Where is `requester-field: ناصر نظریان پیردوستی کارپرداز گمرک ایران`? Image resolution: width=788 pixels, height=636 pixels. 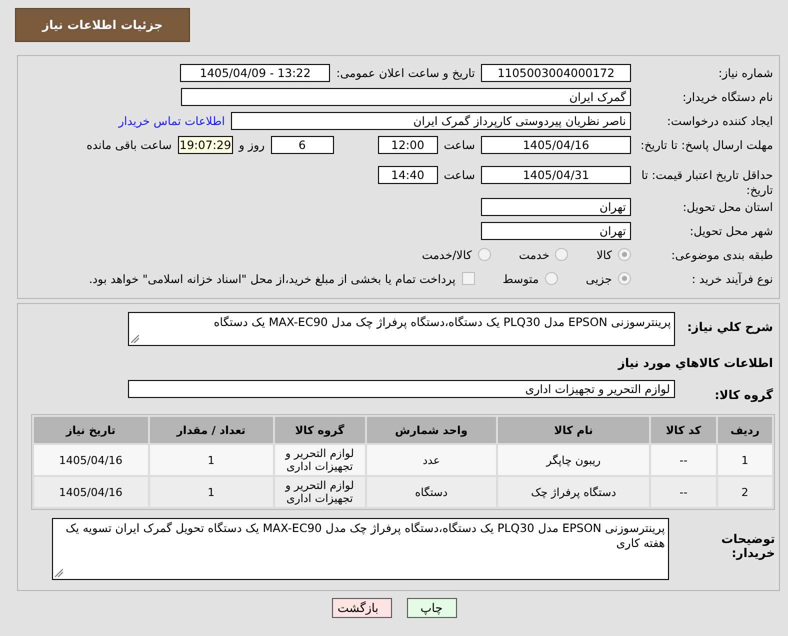
requester-field: ناصر نظریان پیردوستی کارپرداز گمرک ایران is located at coordinates (431, 121).